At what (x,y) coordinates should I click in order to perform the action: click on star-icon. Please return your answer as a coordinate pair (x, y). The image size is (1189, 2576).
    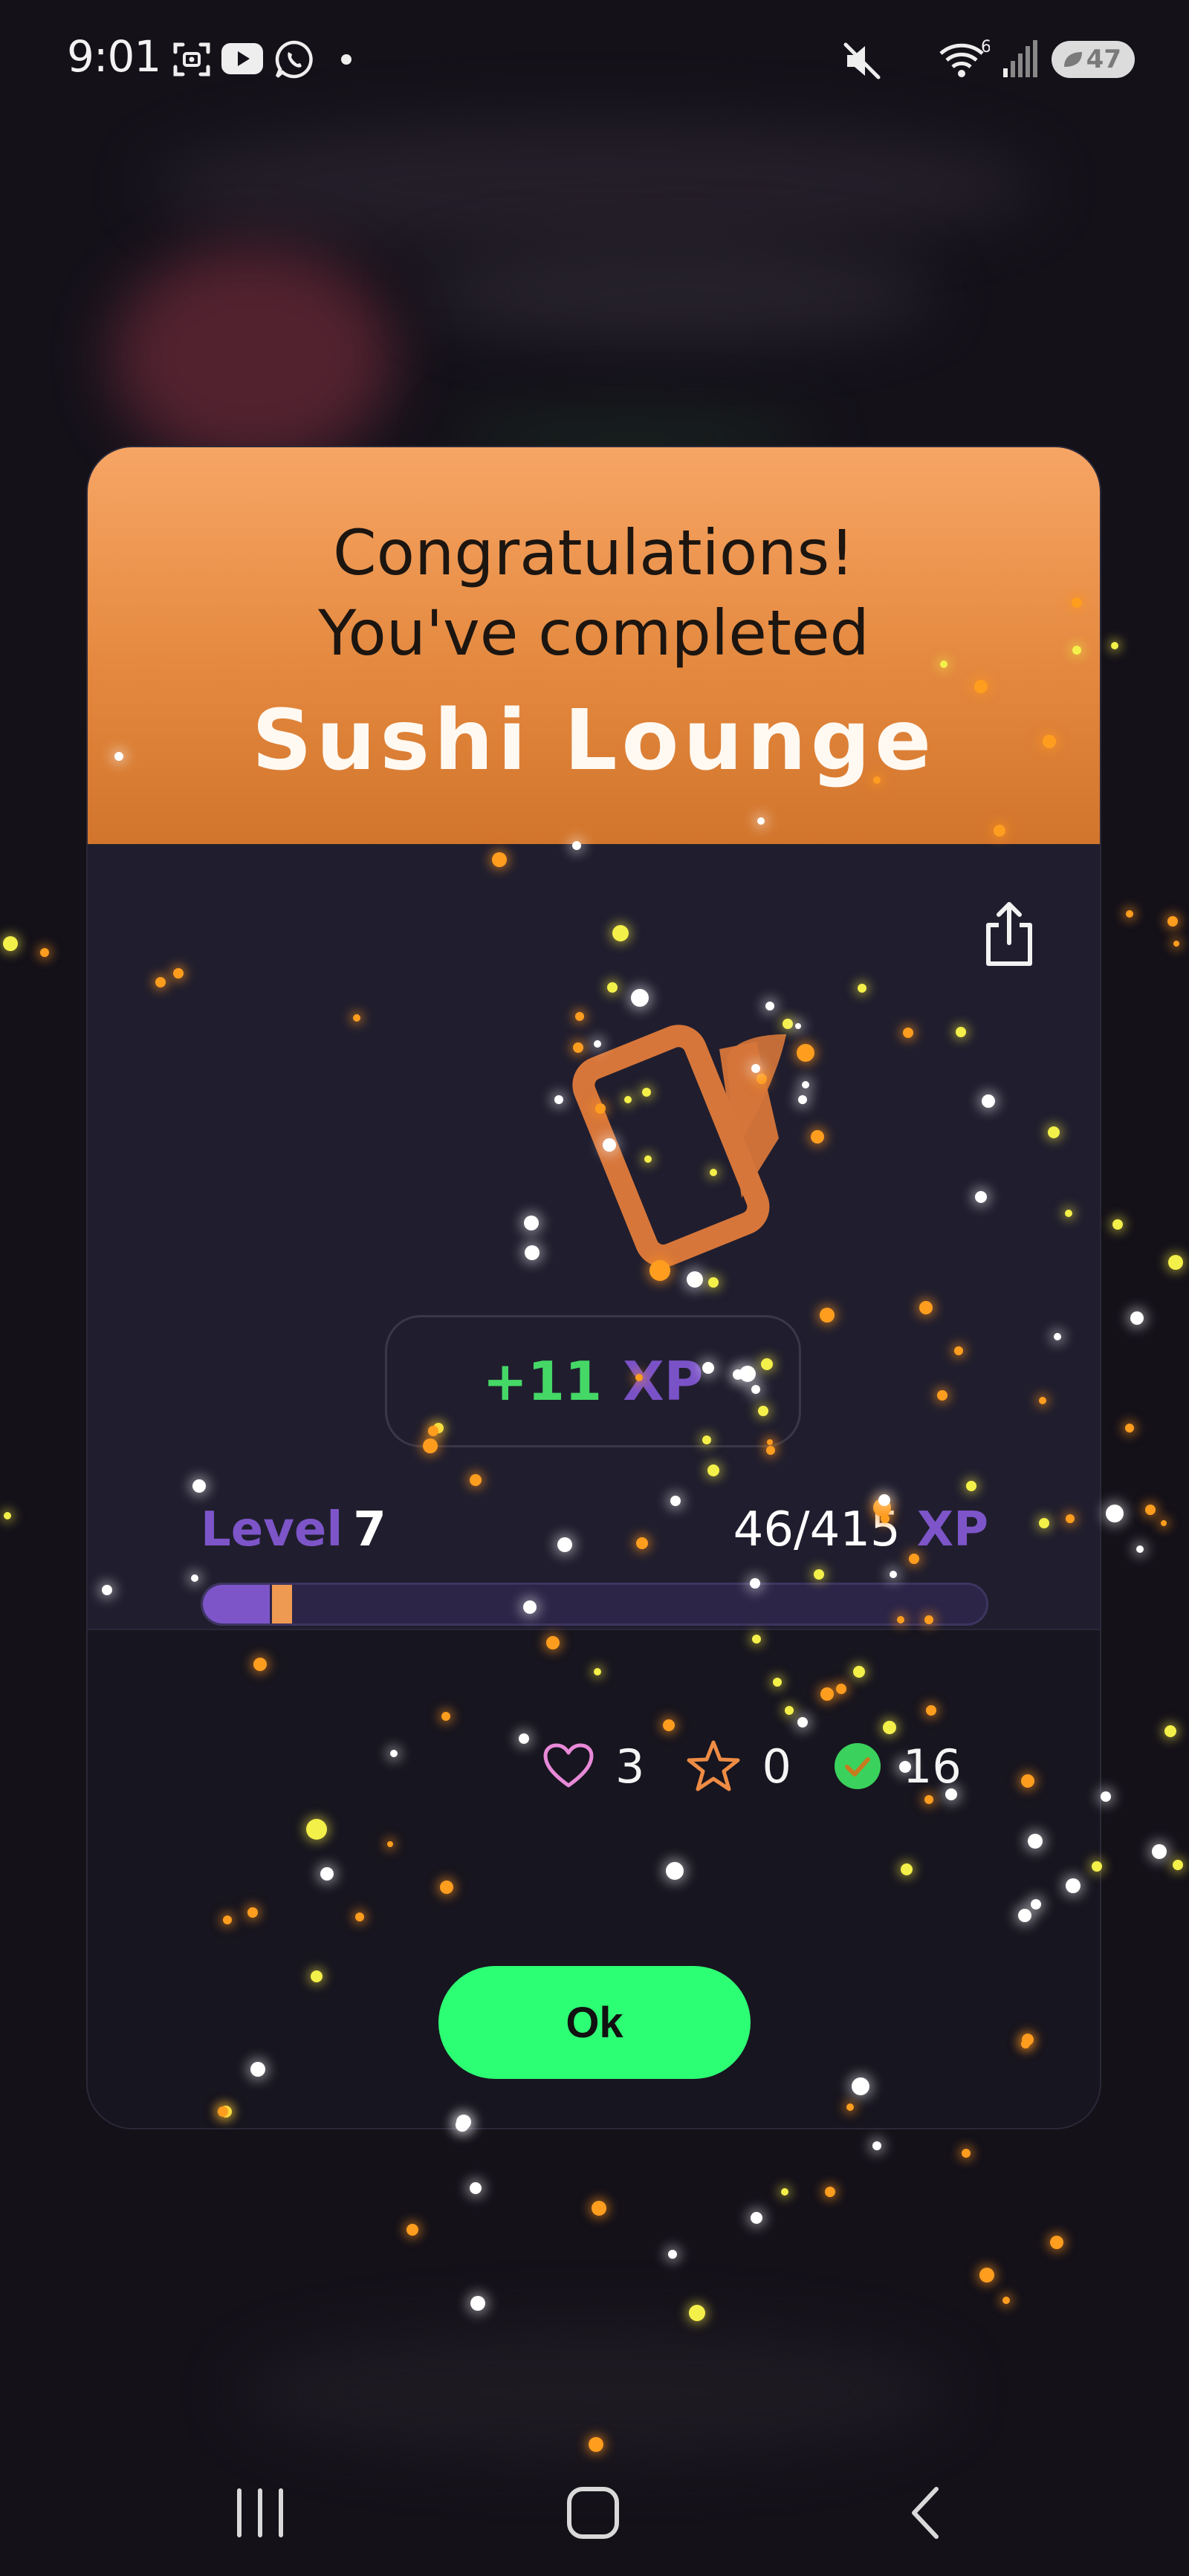
    Looking at the image, I should click on (713, 1765).